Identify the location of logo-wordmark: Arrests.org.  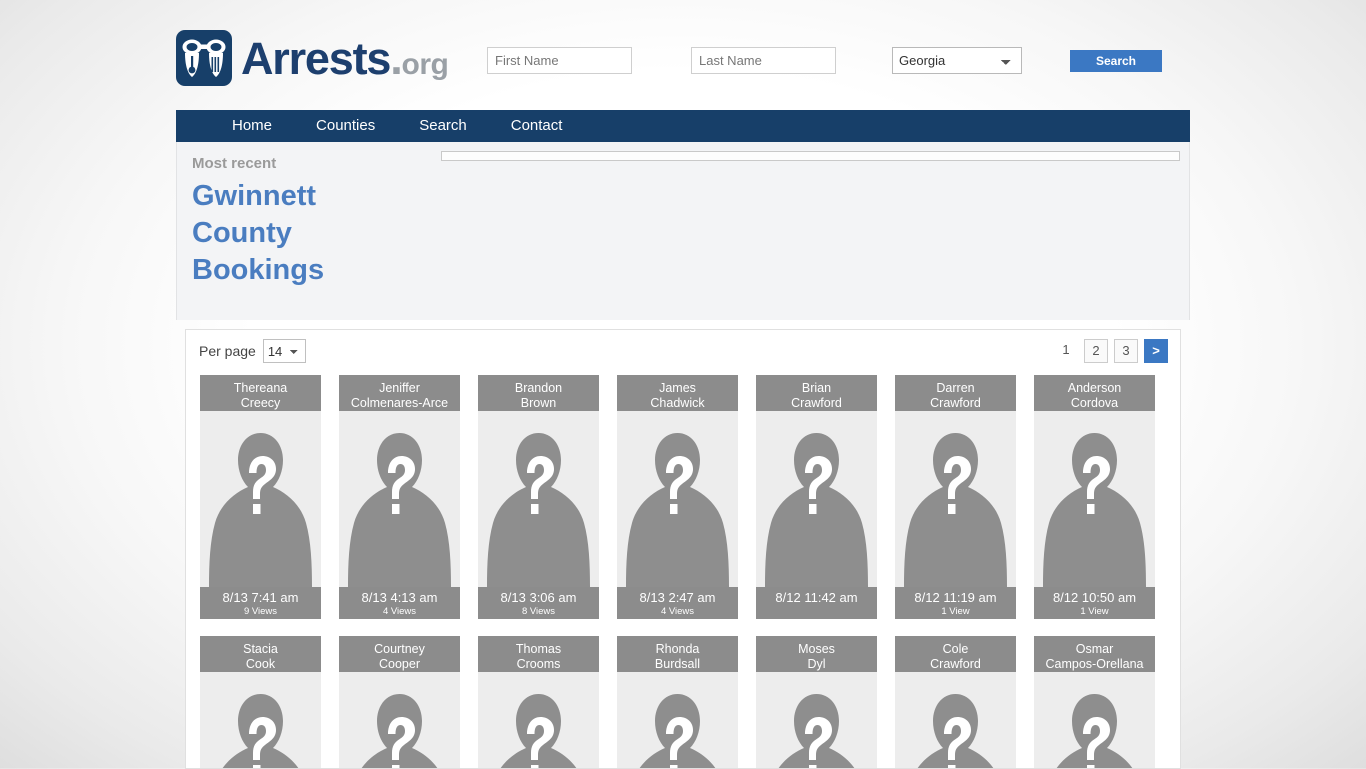
(345, 58).